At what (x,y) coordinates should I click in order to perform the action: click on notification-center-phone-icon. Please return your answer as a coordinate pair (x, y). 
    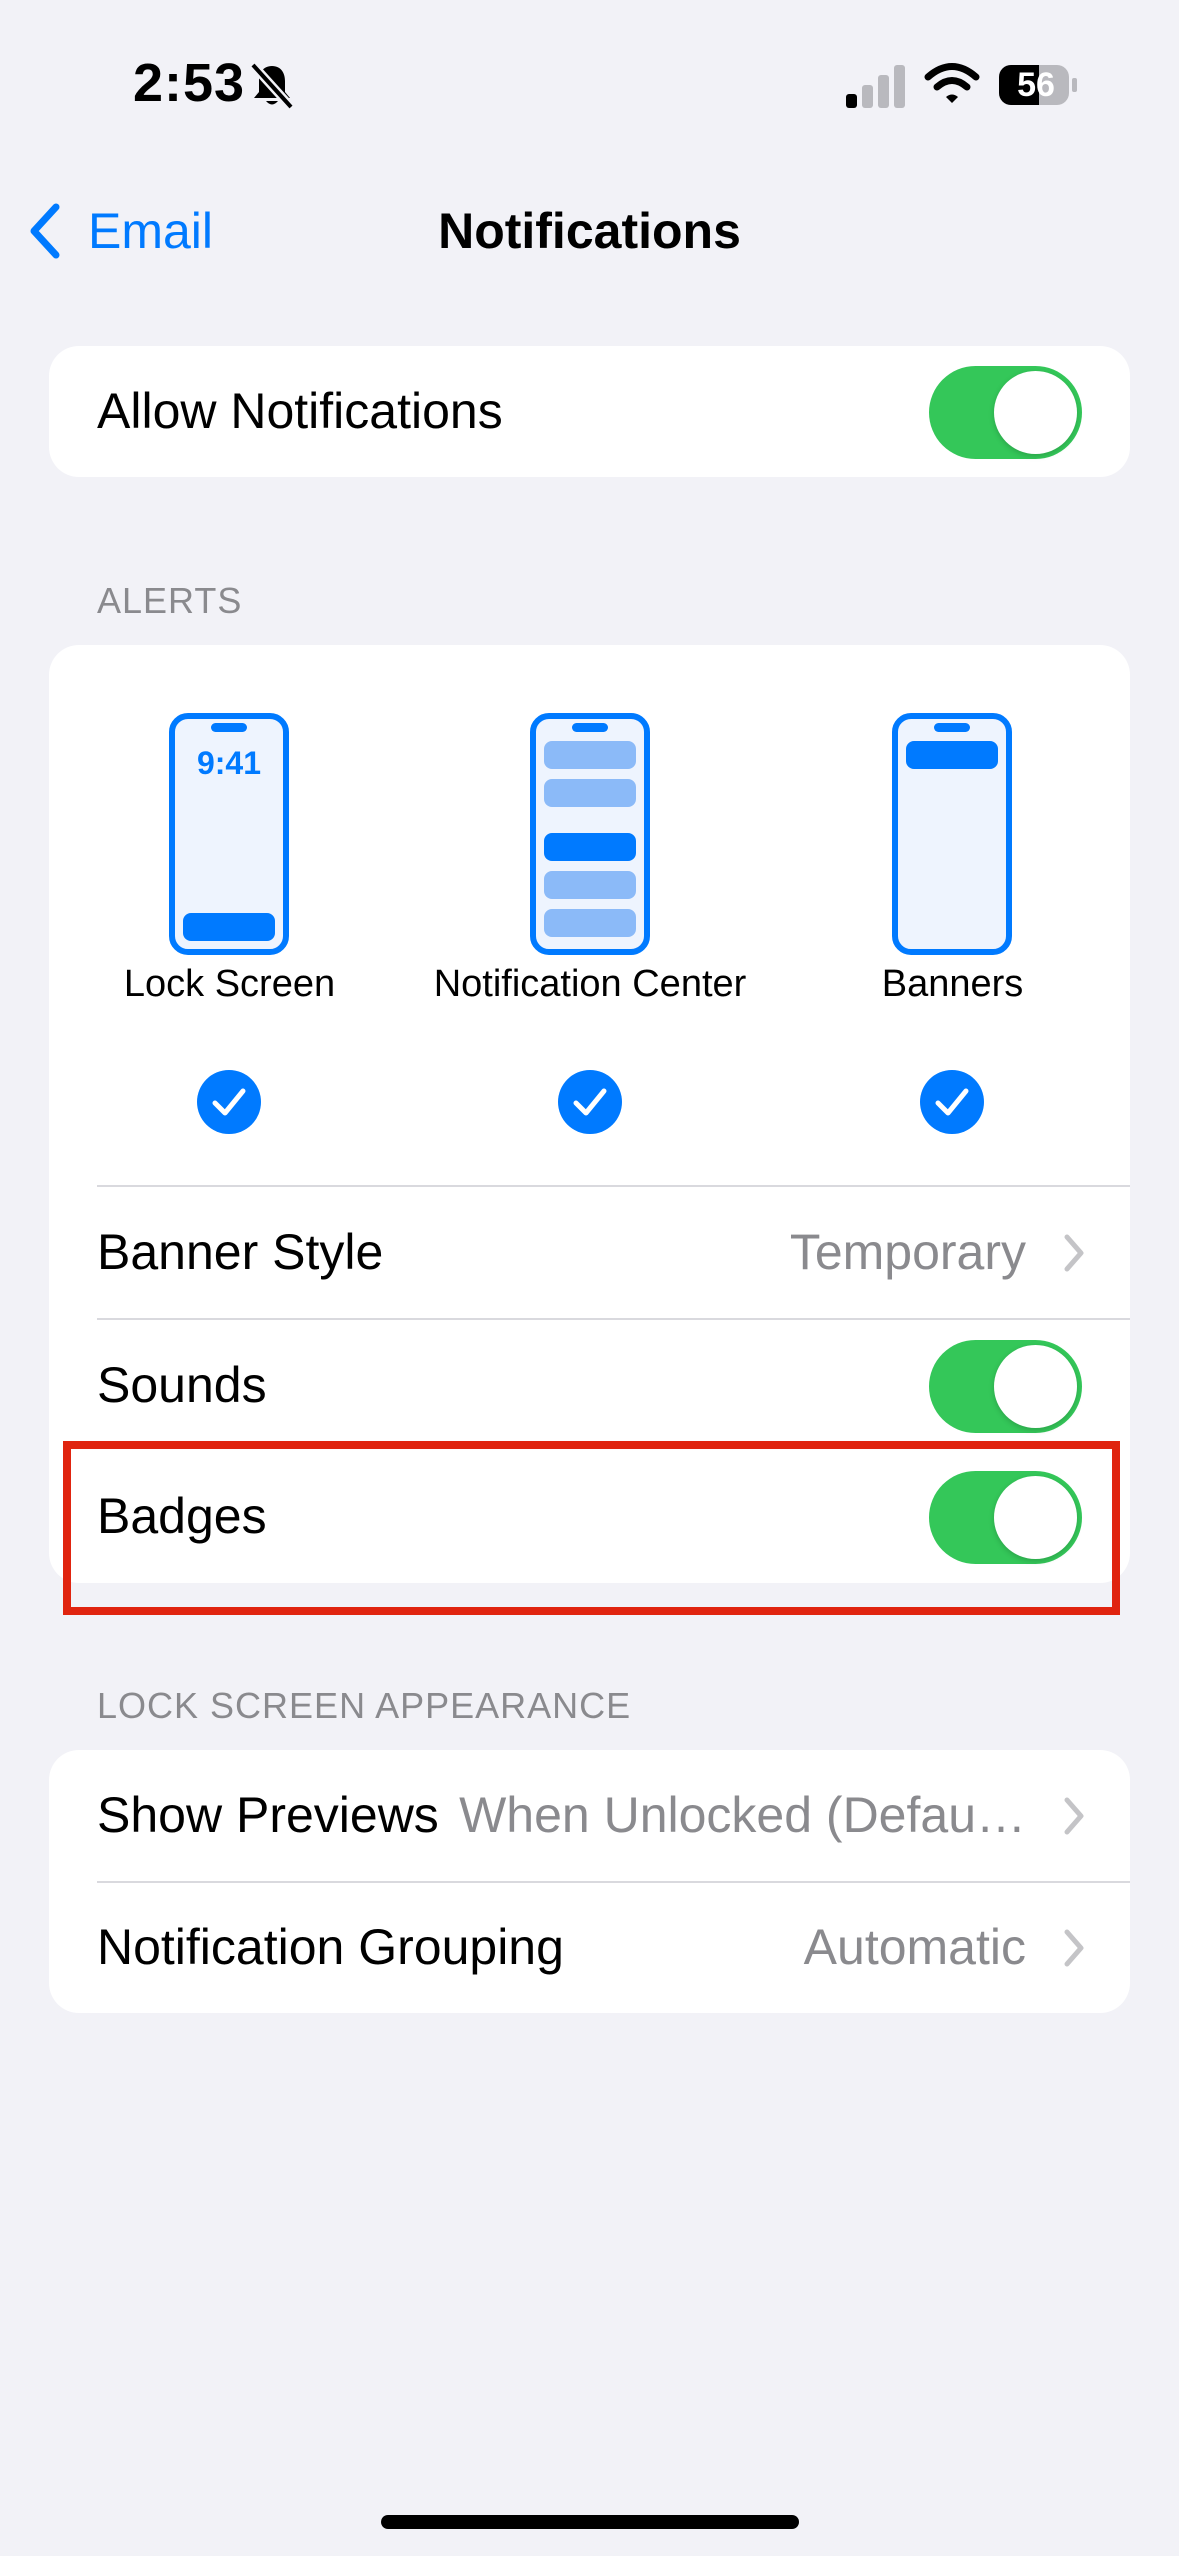
    Looking at the image, I should click on (590, 834).